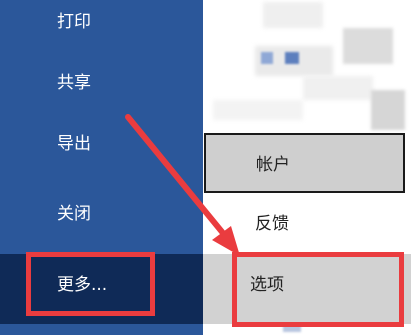 Image resolution: width=411 pixels, height=335 pixels. I want to click on sidebar-item-share: 共享, so click(101, 83).